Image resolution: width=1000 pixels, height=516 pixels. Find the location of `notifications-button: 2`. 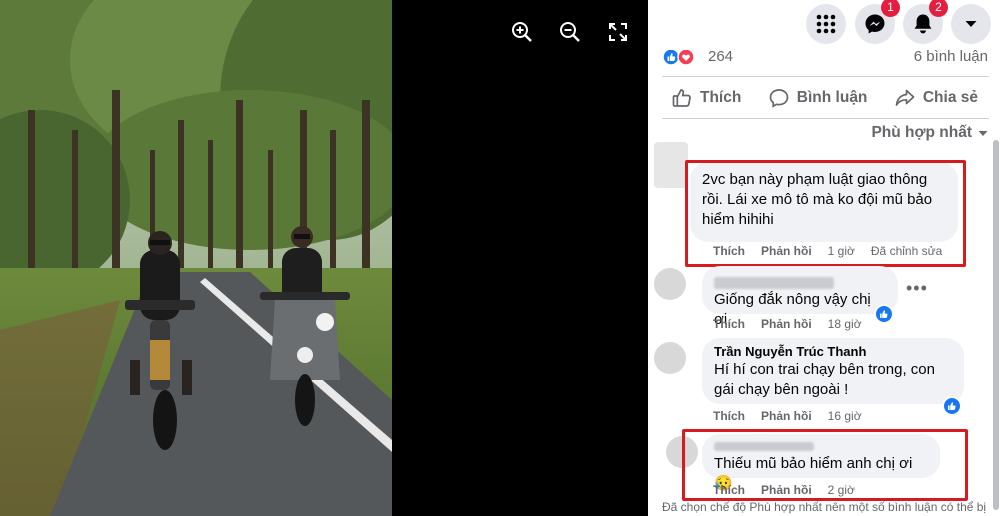

notifications-button: 2 is located at coordinates (925, 22).